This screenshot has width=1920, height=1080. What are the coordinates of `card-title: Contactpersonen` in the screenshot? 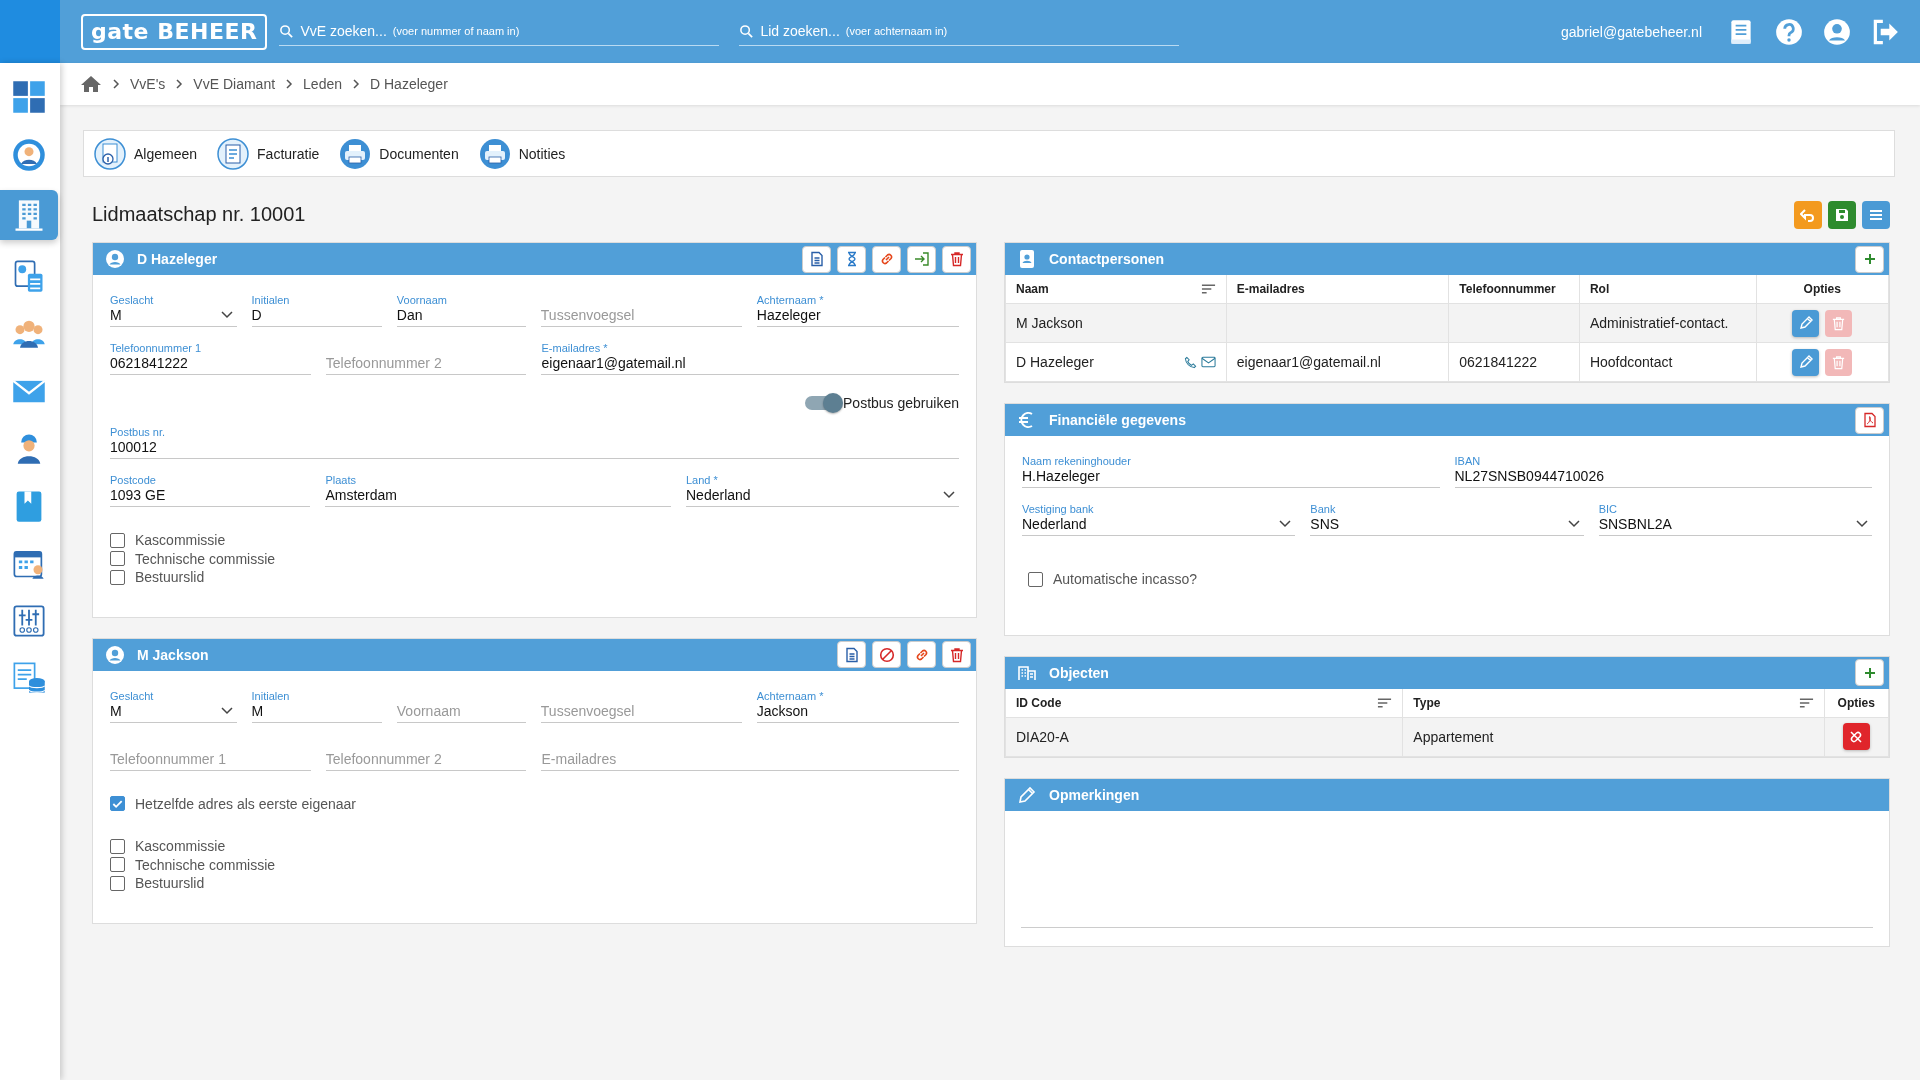 It's located at (1107, 259).